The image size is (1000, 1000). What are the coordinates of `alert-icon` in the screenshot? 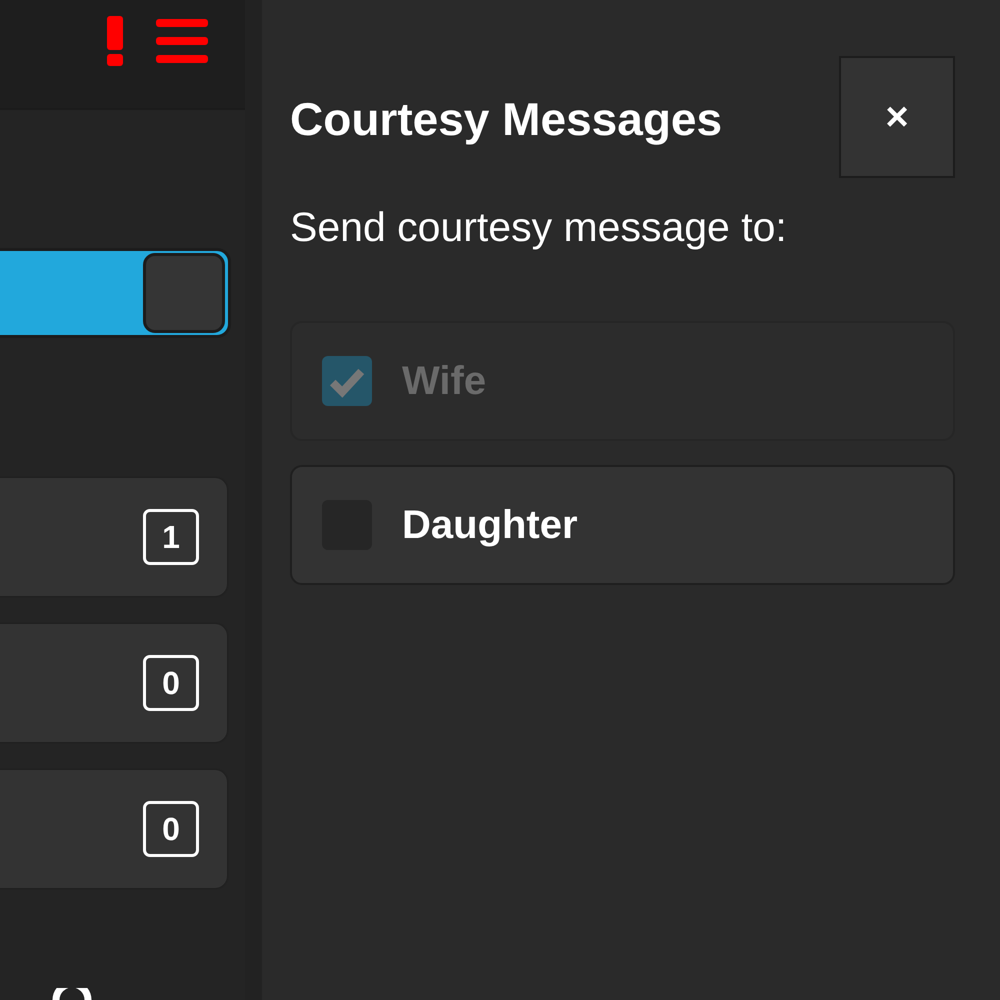 It's located at (115, 41).